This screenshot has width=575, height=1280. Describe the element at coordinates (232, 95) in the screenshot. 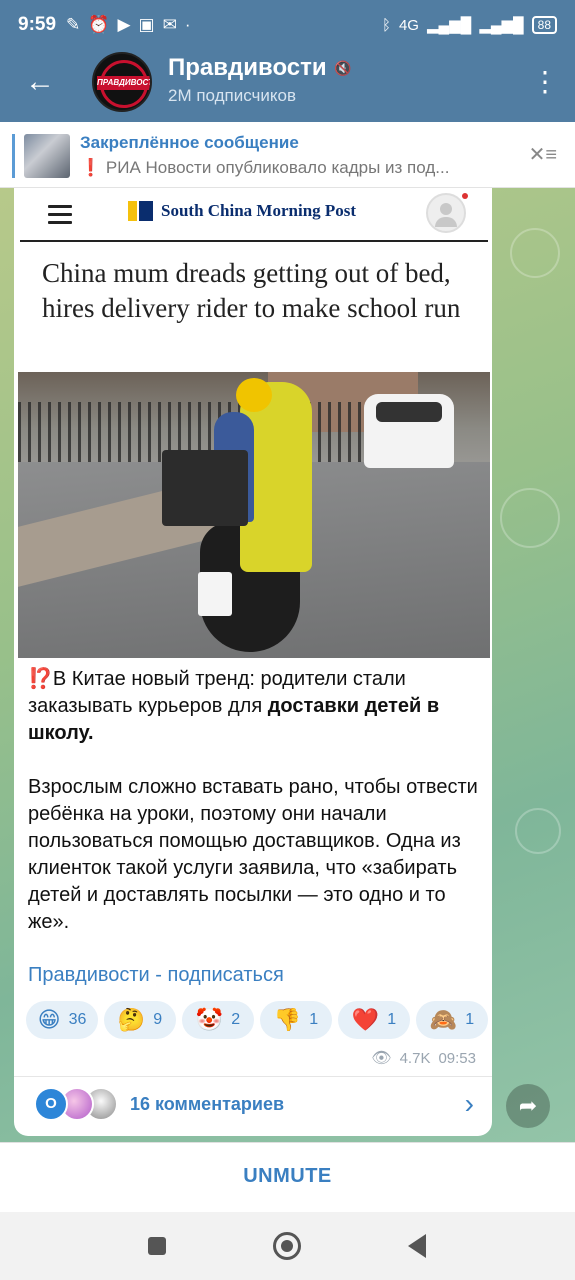

I see `channel-subscribers: 2M подписчиков` at that location.